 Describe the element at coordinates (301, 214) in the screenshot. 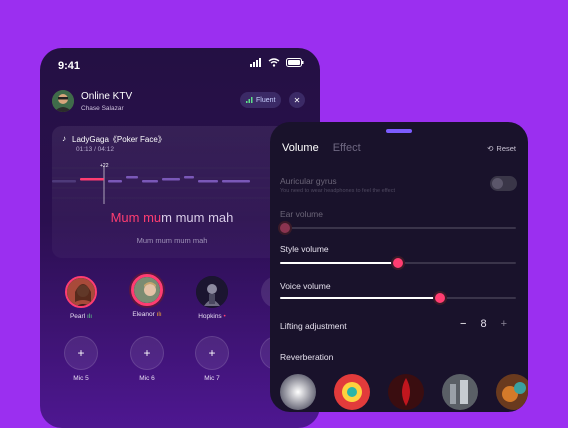

I see `ear-volume-label: Ear volume` at that location.